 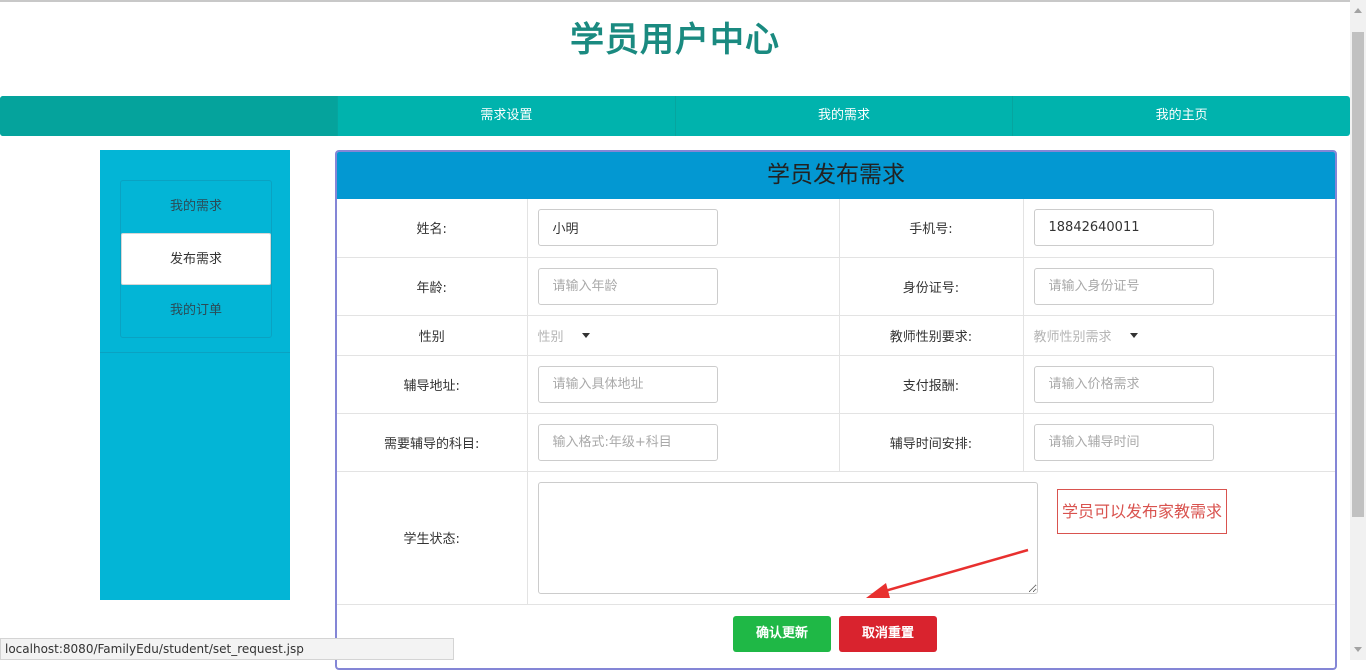 What do you see at coordinates (550, 337) in the screenshot?
I see `gender-select-value: 性别` at bounding box center [550, 337].